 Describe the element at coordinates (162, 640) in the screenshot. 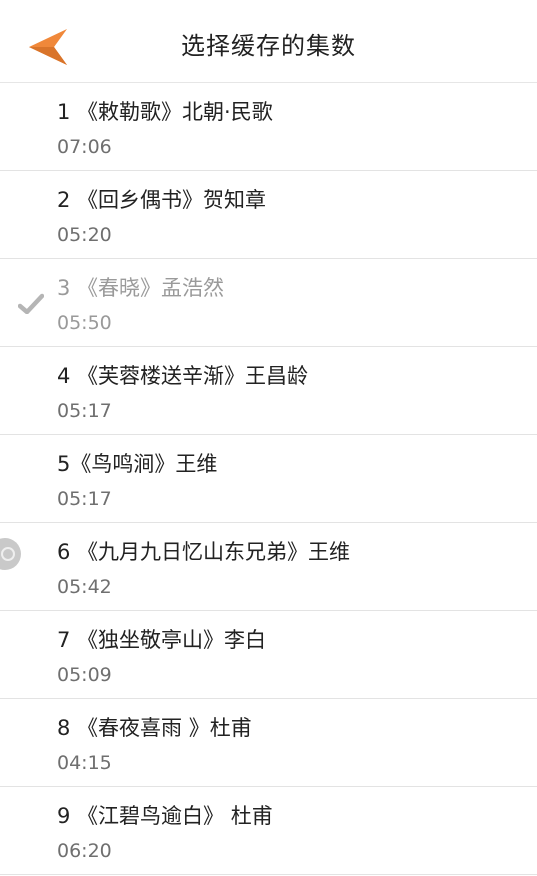

I see `episode-title: 7 《独坐敬亭山》李白` at that location.